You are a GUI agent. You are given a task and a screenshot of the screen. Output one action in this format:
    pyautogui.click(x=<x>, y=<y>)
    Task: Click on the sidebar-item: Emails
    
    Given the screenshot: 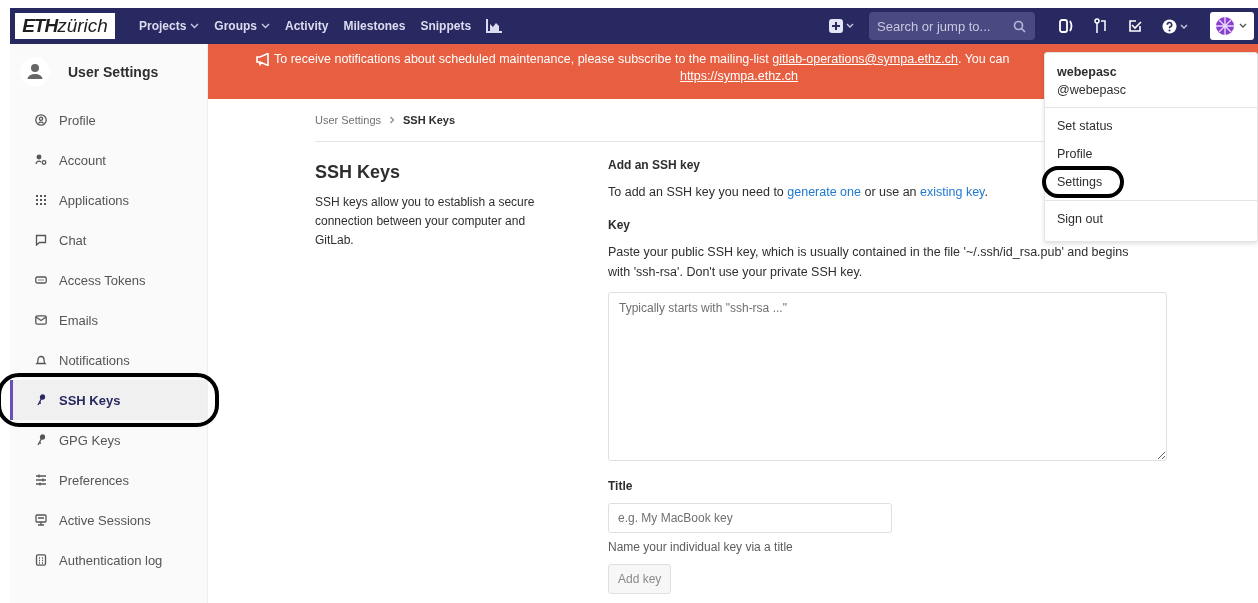 What is the action you would take?
    pyautogui.click(x=108, y=320)
    